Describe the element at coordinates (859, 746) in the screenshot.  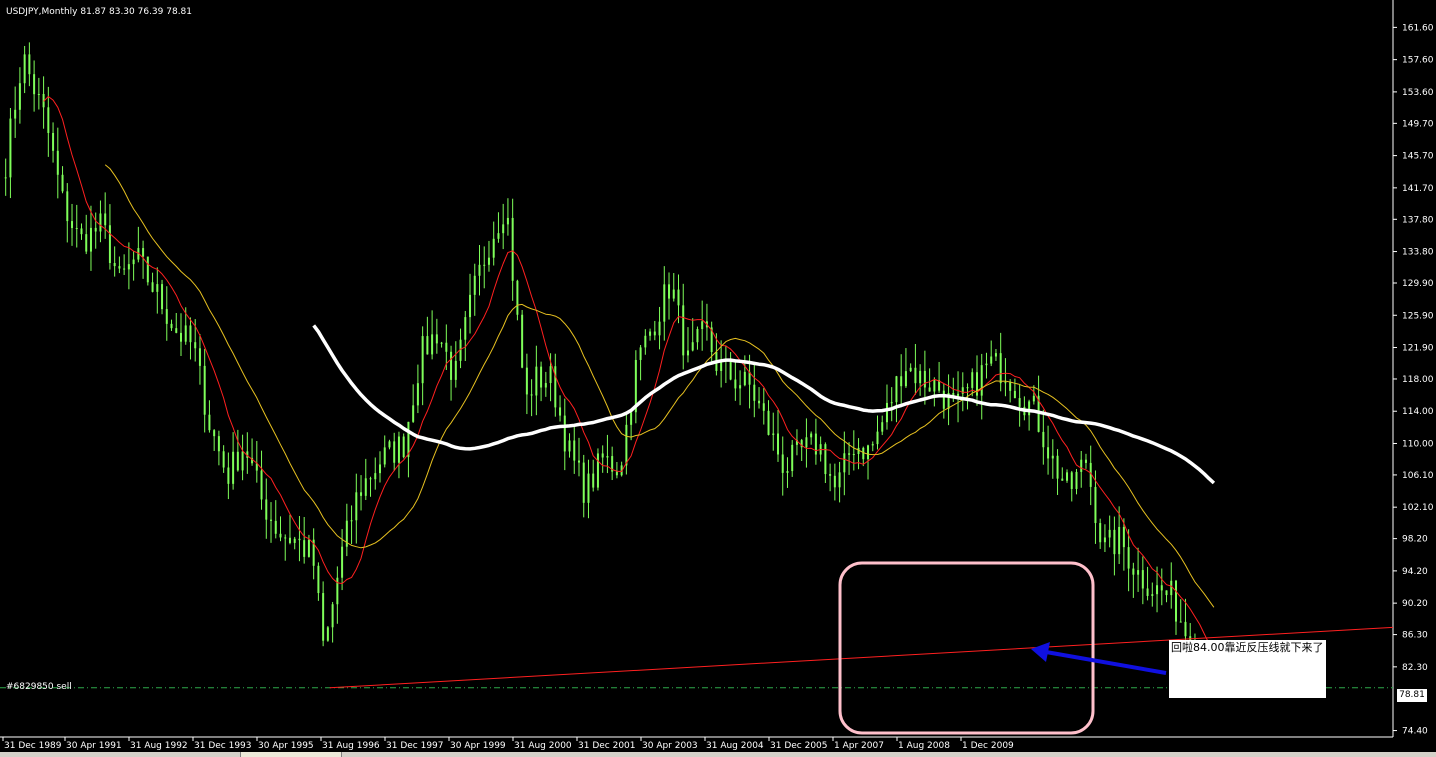
I see `x-tick-label: 1 Apr 2007` at that location.